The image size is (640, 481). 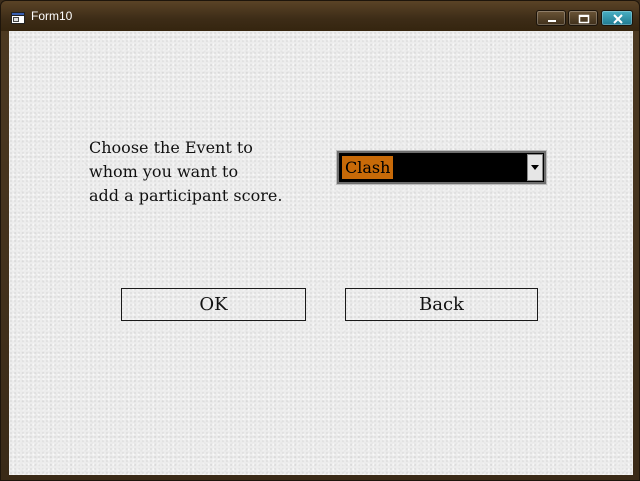 I want to click on window-title: Form10, so click(x=52, y=16).